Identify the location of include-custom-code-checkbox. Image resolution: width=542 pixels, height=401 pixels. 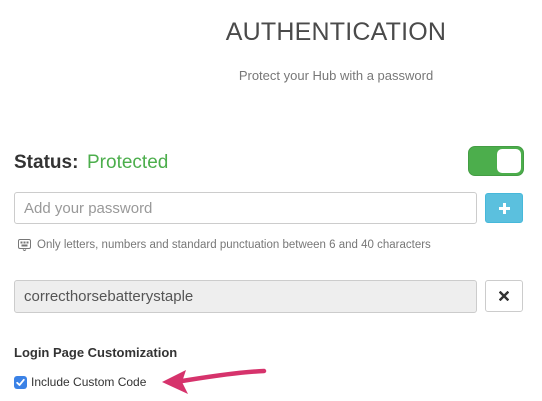
(20, 382).